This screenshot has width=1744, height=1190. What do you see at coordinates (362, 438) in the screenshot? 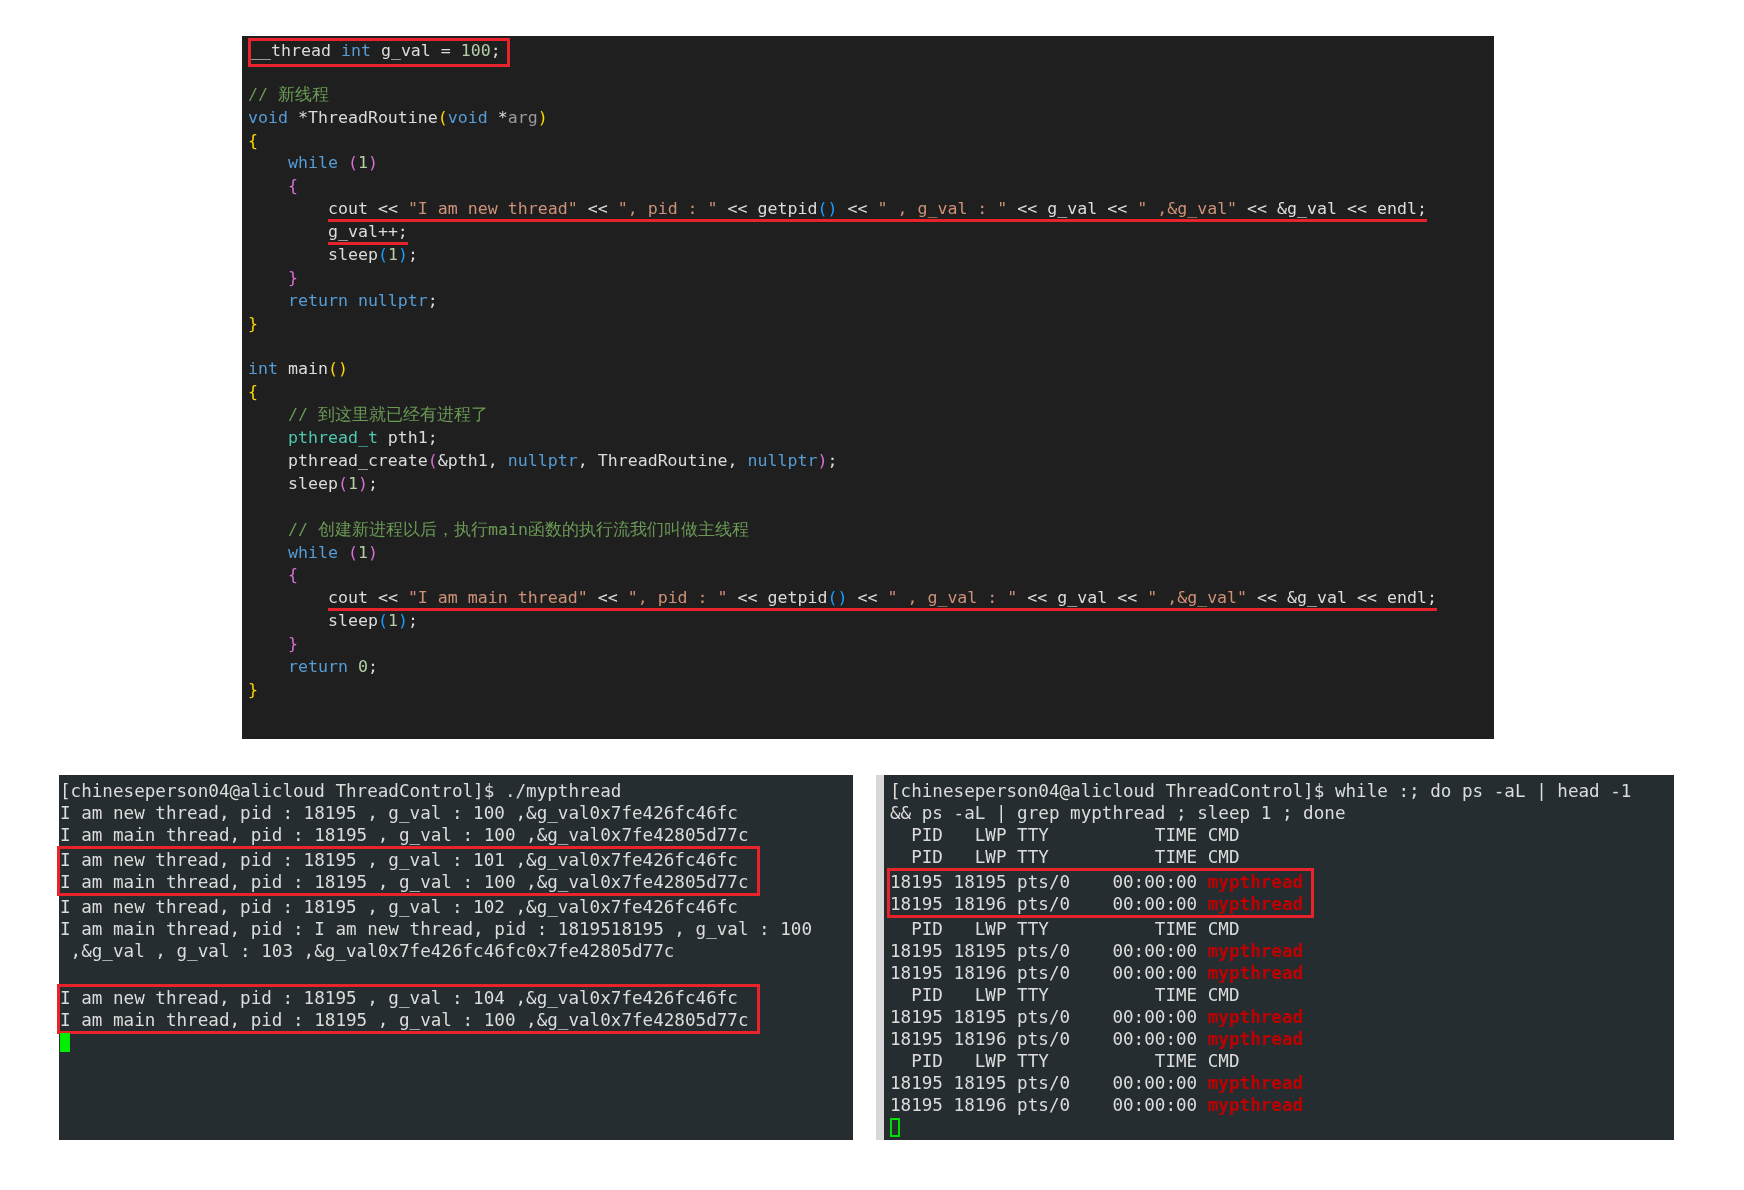
I see `code-line: pthread_t pth1;` at bounding box center [362, 438].